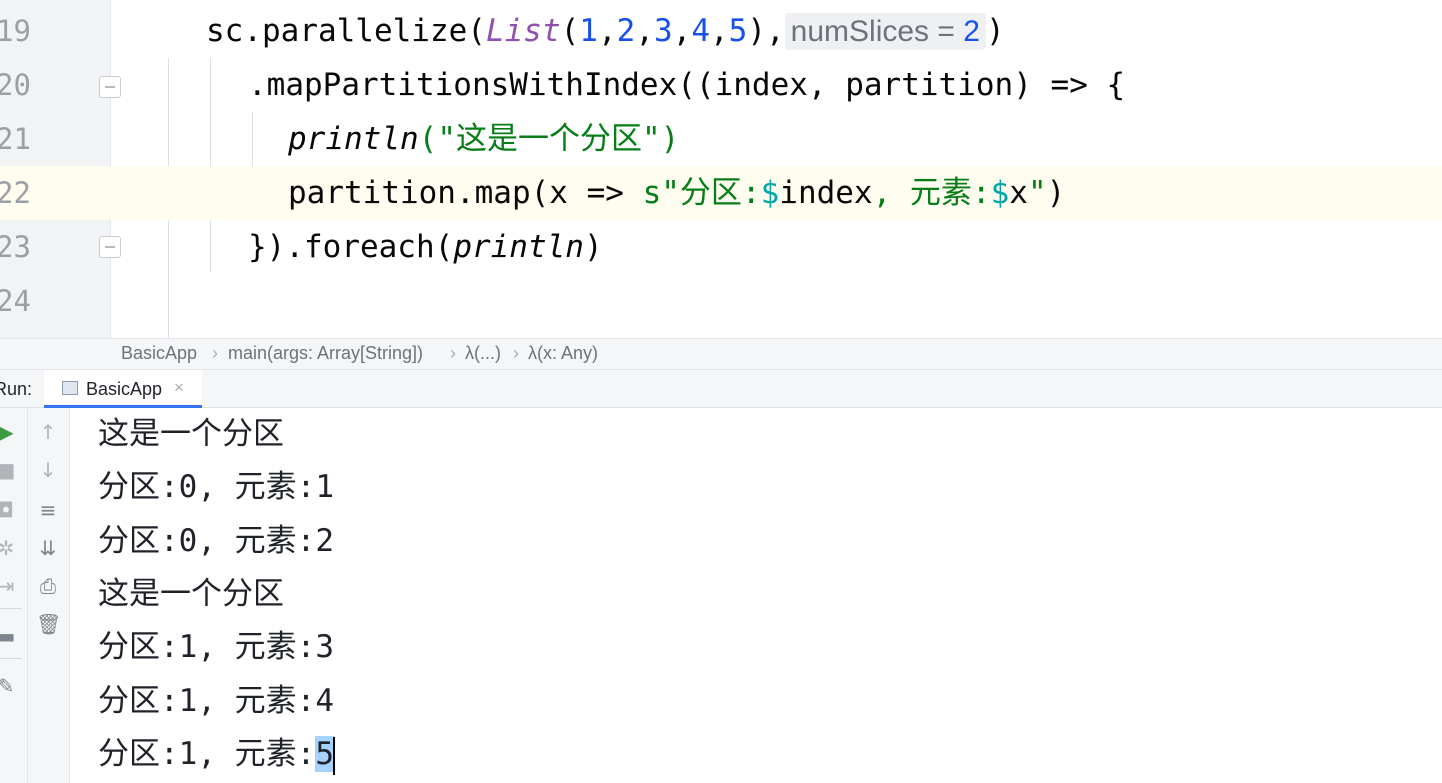  I want to click on parameter-hint-name: numSlices =, so click(877, 31).